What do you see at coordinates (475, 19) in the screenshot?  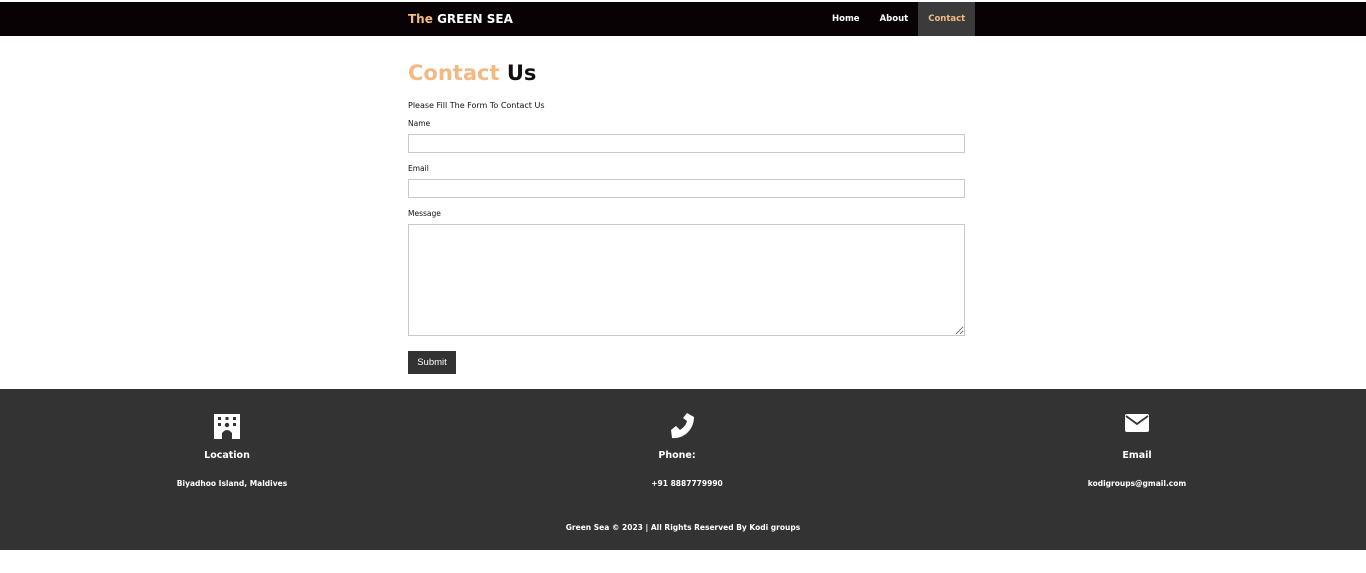 I see `brand-name: GREEN SEA` at bounding box center [475, 19].